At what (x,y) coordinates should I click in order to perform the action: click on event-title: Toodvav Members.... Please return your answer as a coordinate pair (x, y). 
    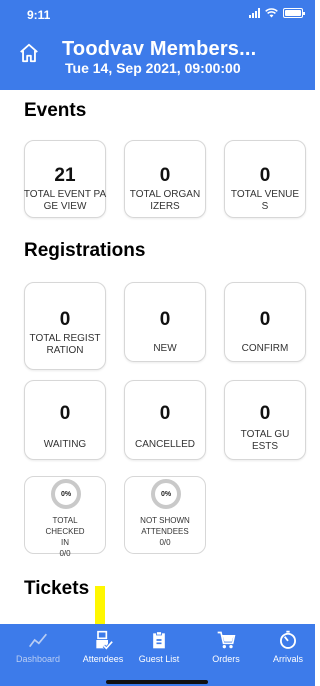
    Looking at the image, I should click on (159, 49).